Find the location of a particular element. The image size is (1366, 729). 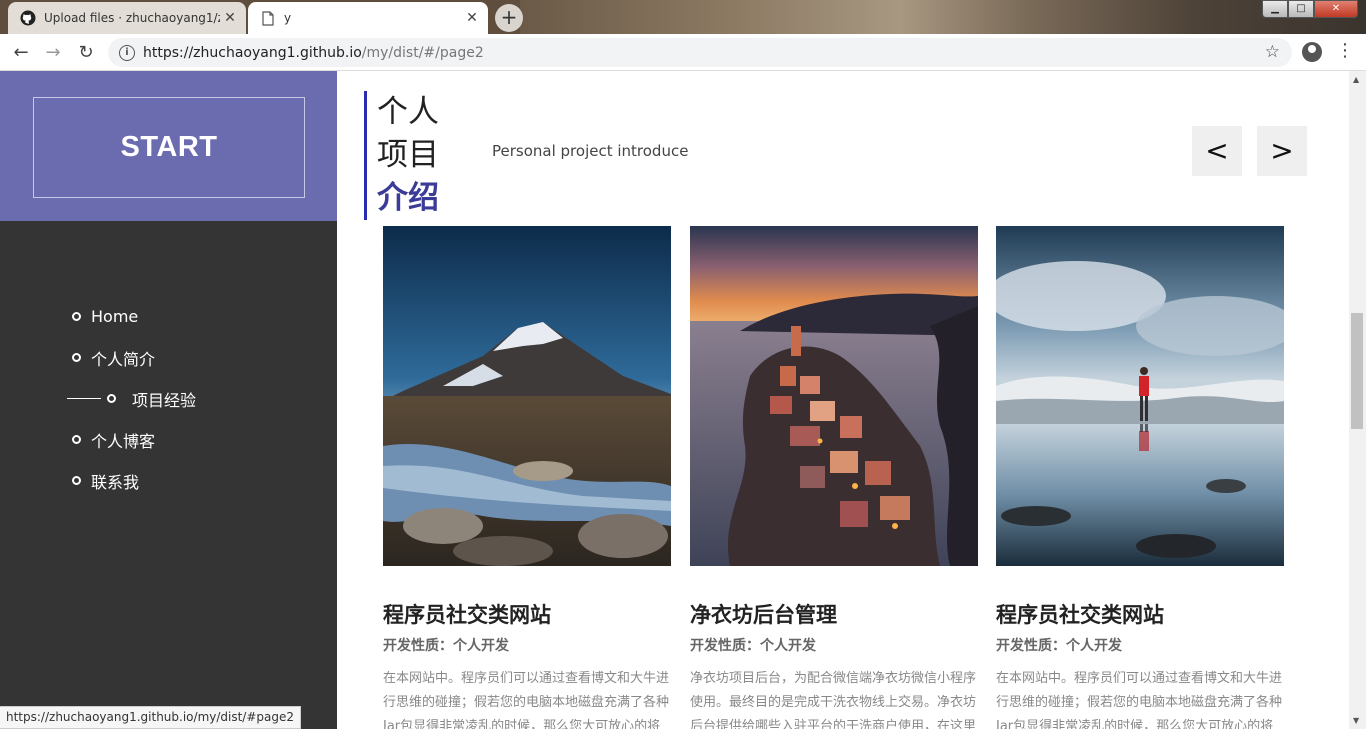

start-logo: START is located at coordinates (169, 147).